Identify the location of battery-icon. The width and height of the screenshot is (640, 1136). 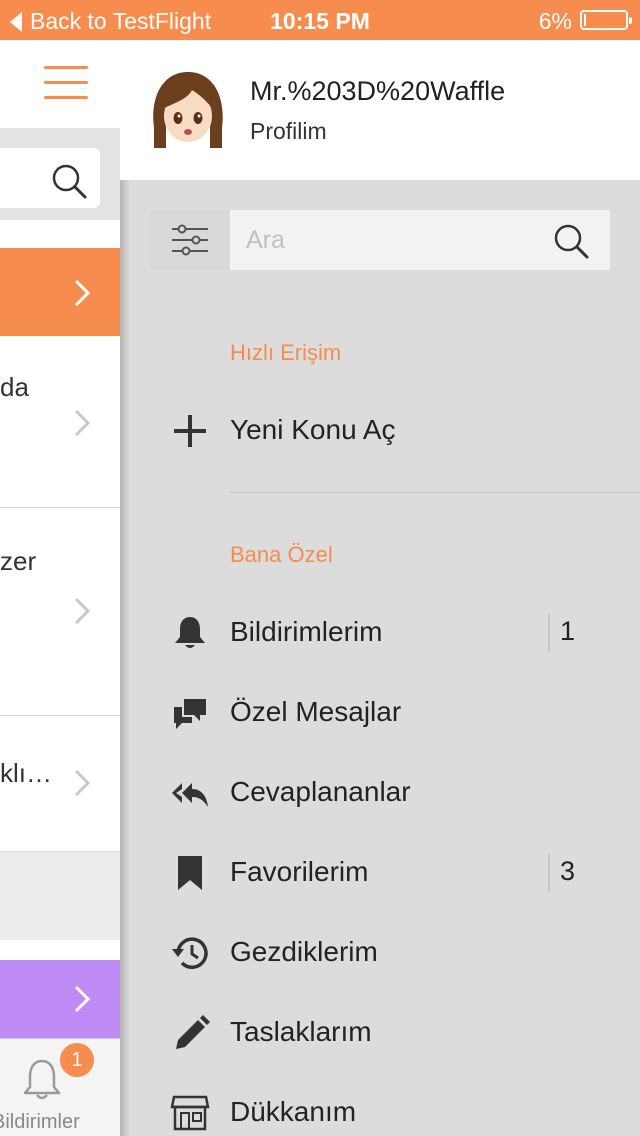
(606, 20).